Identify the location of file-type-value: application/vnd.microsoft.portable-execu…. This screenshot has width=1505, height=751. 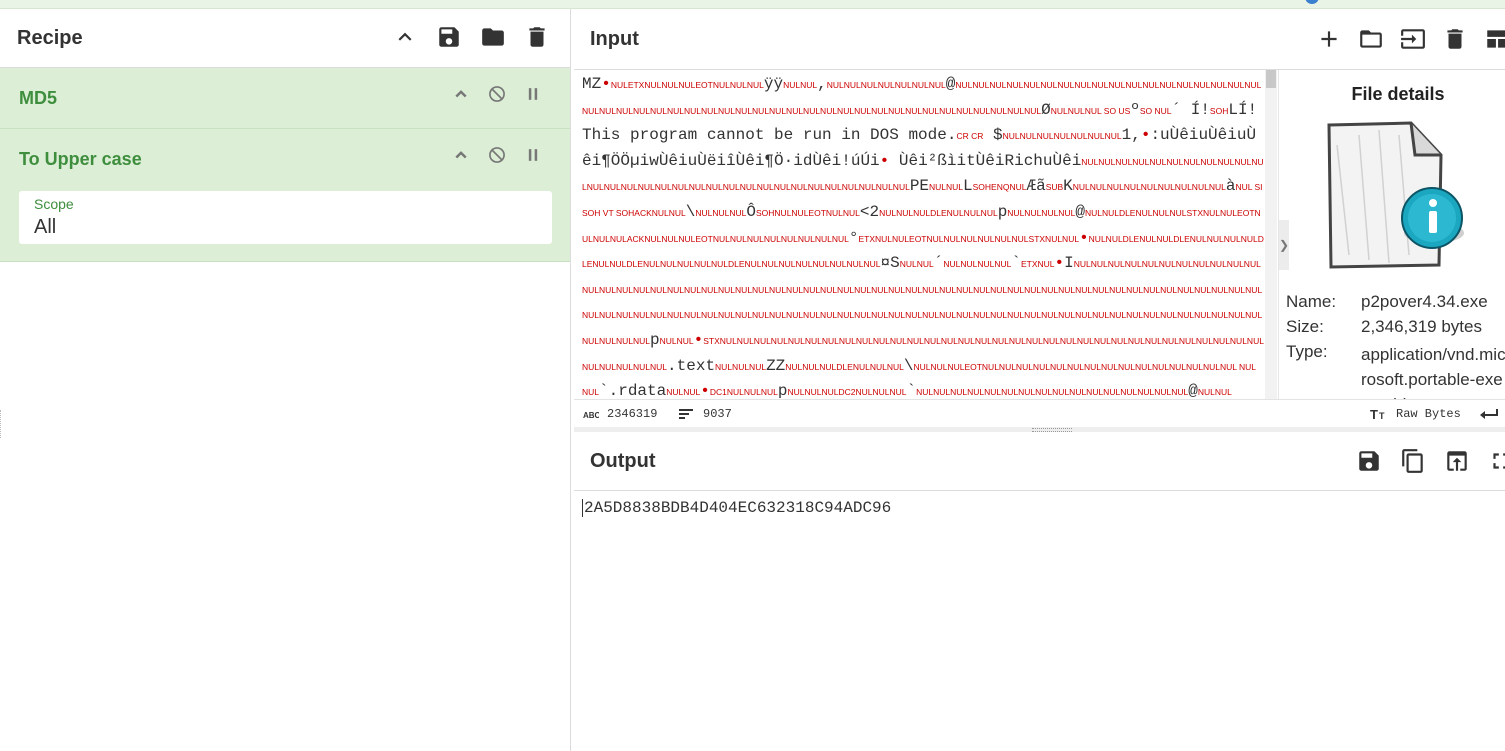
(1433, 372).